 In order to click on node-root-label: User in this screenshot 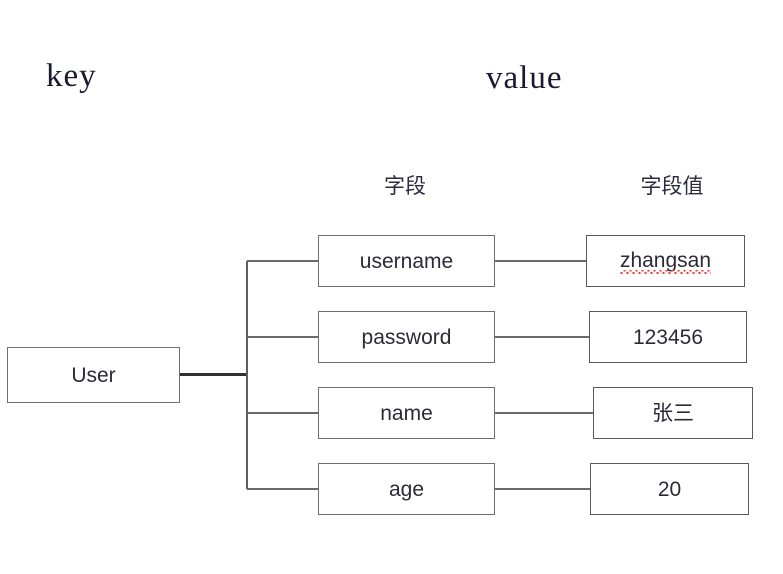, I will do `click(93, 375)`.